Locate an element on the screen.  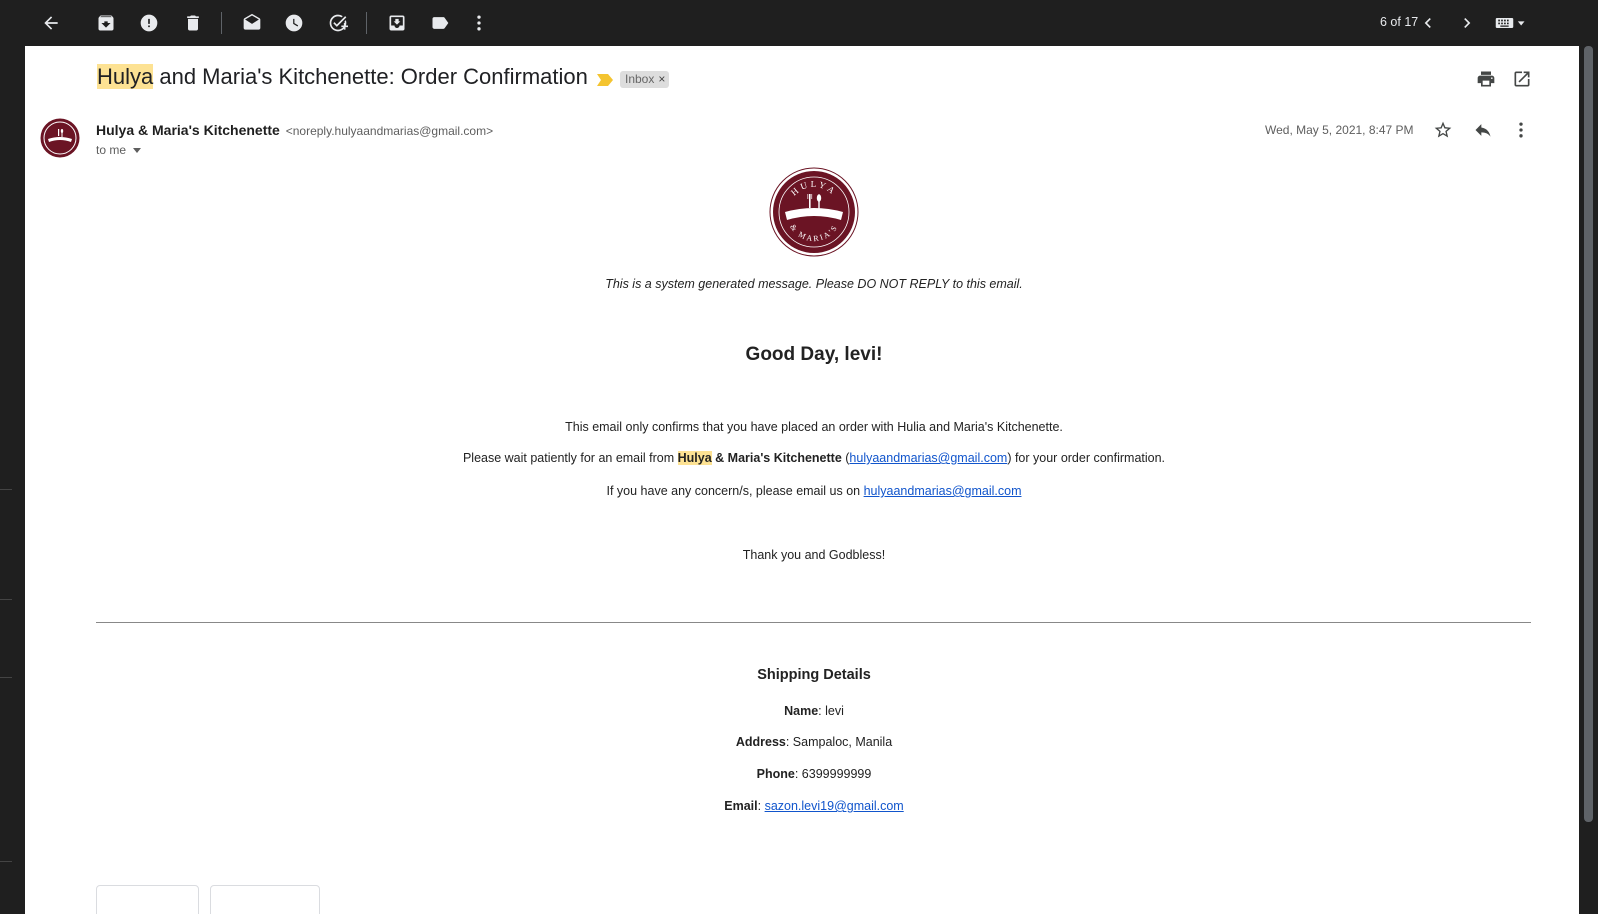
recipients-toggle: to me is located at coordinates (119, 150).